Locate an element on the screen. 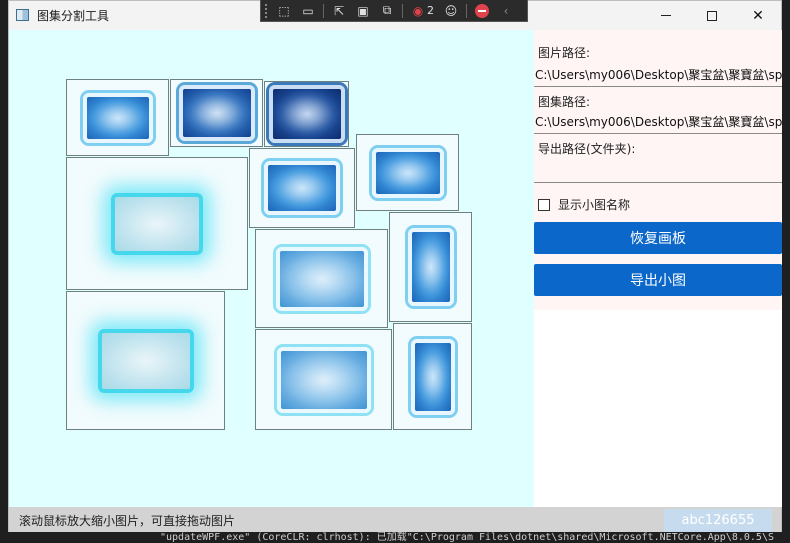 The width and height of the screenshot is (790, 543). status-tag: abc126655 is located at coordinates (718, 520).